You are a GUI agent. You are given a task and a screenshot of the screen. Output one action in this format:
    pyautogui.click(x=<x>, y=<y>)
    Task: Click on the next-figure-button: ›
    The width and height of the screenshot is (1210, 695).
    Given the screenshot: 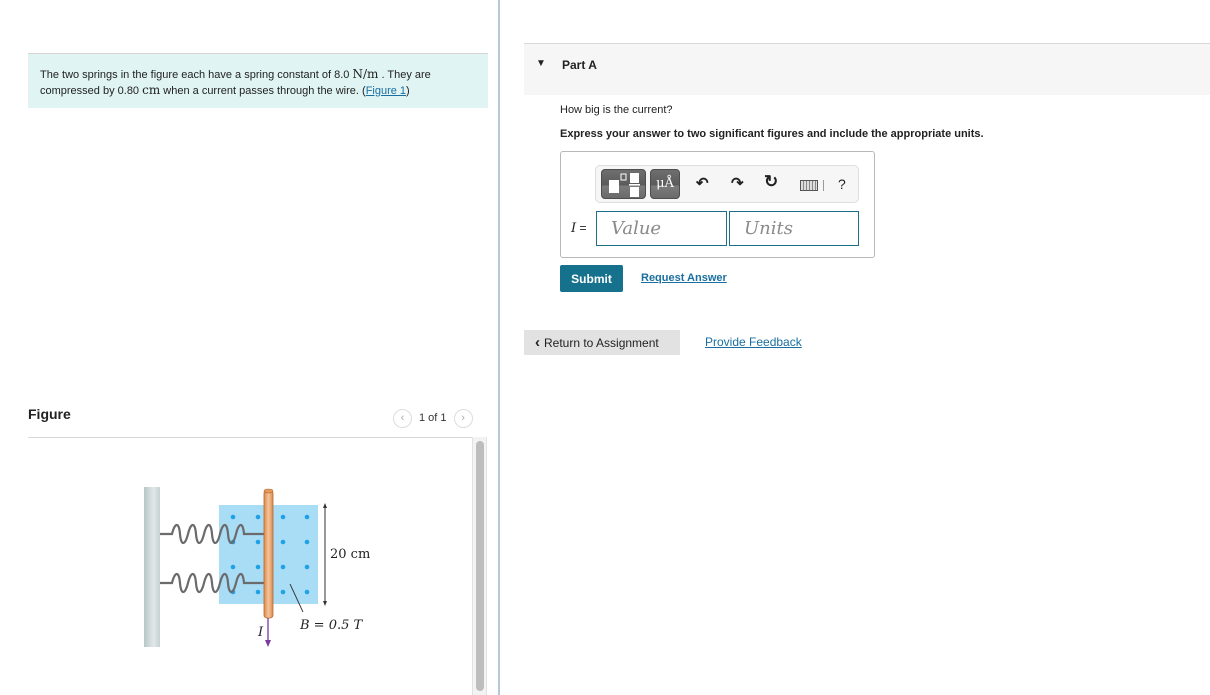 What is the action you would take?
    pyautogui.click(x=463, y=418)
    